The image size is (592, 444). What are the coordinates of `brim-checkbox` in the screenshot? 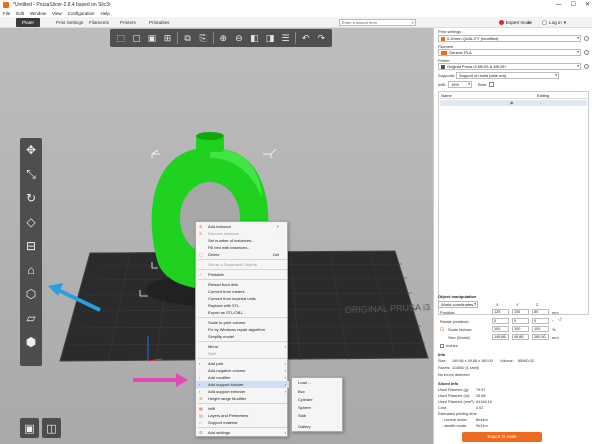 It's located at (491, 84).